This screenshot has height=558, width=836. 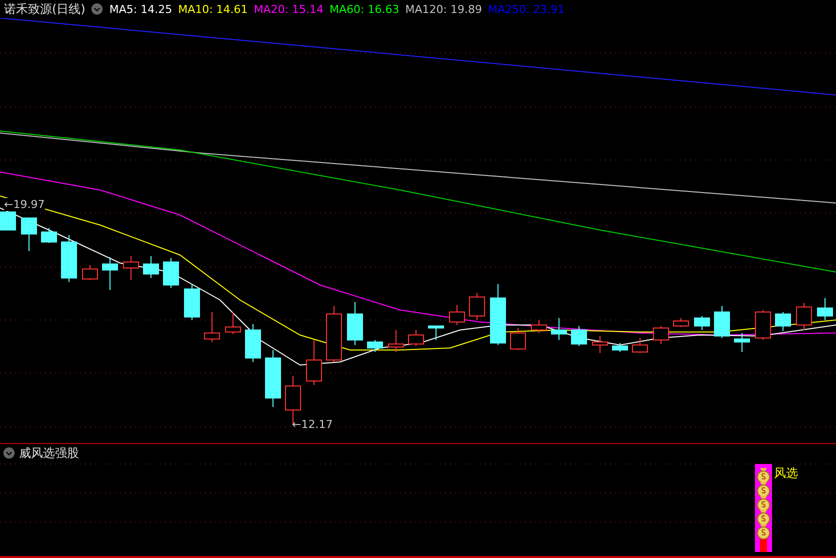 I want to click on signal-label: 风选, so click(x=786, y=473).